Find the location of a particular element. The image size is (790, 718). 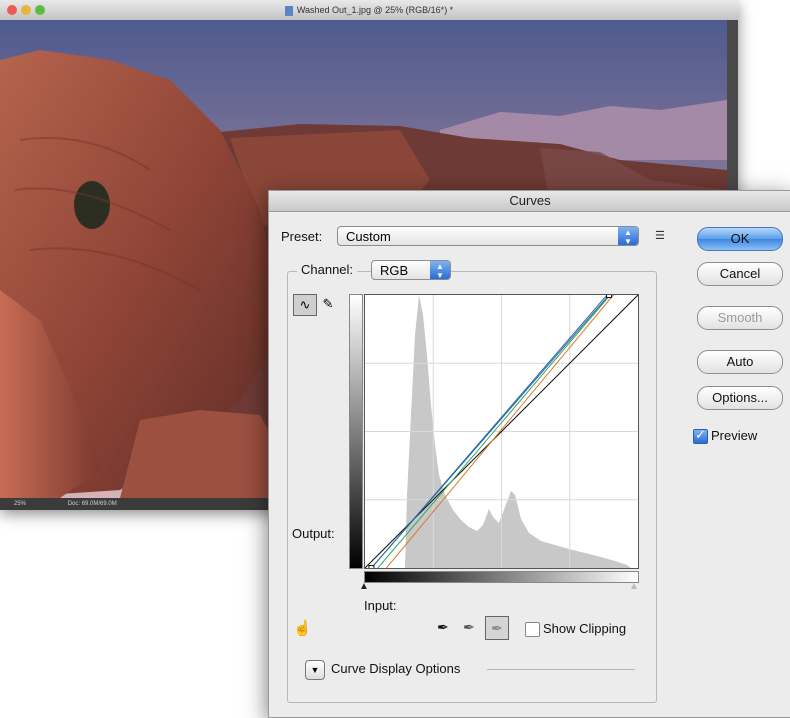

black-point-handle is located at coordinates (371, 568).